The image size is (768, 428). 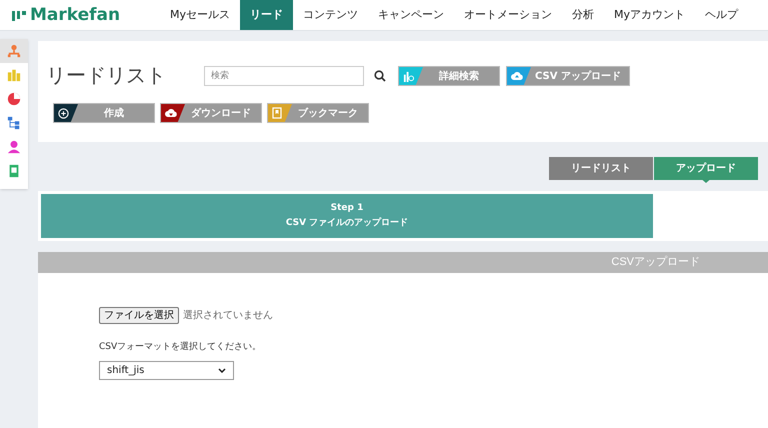 What do you see at coordinates (267, 15) in the screenshot?
I see `nav-tab: リード` at bounding box center [267, 15].